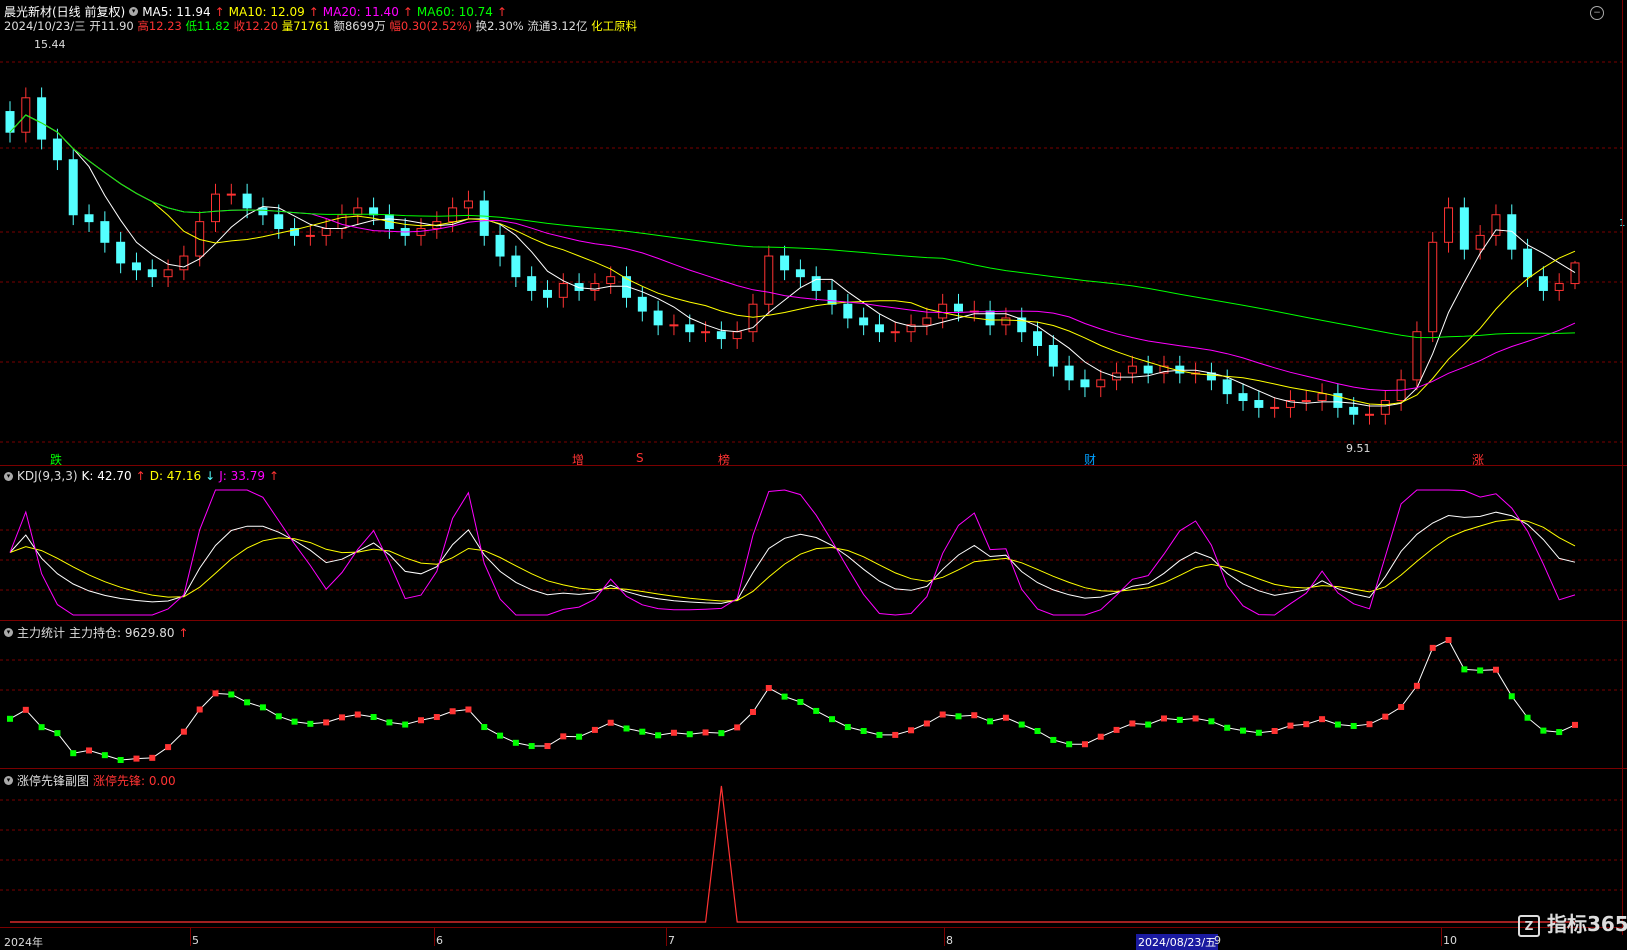 The image size is (1627, 950). What do you see at coordinates (47, 476) in the screenshot?
I see `kdj-title: KDJ(9,3,3)` at bounding box center [47, 476].